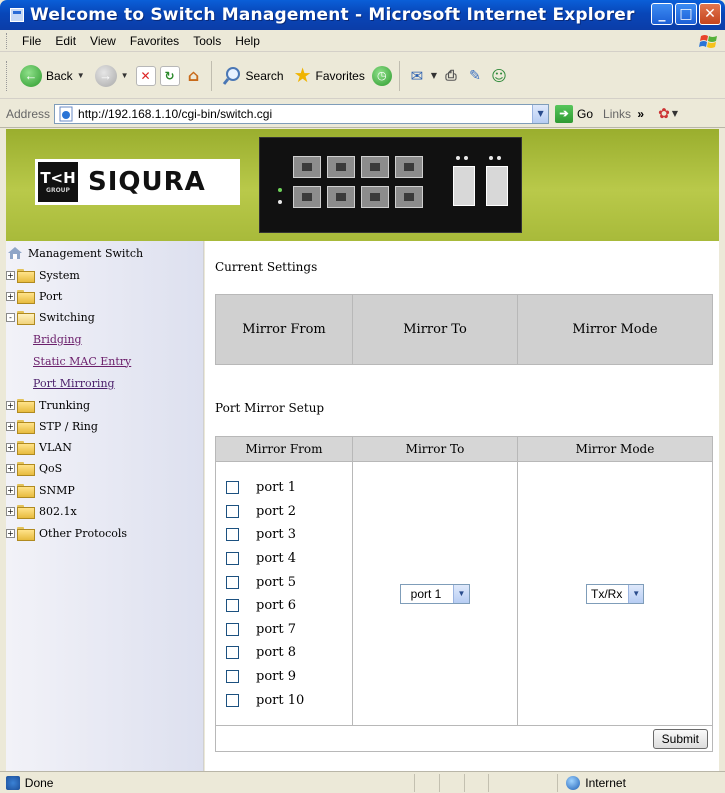 The width and height of the screenshot is (725, 793). I want to click on sidebar-item-vlan: + VLAN, so click(39, 447).